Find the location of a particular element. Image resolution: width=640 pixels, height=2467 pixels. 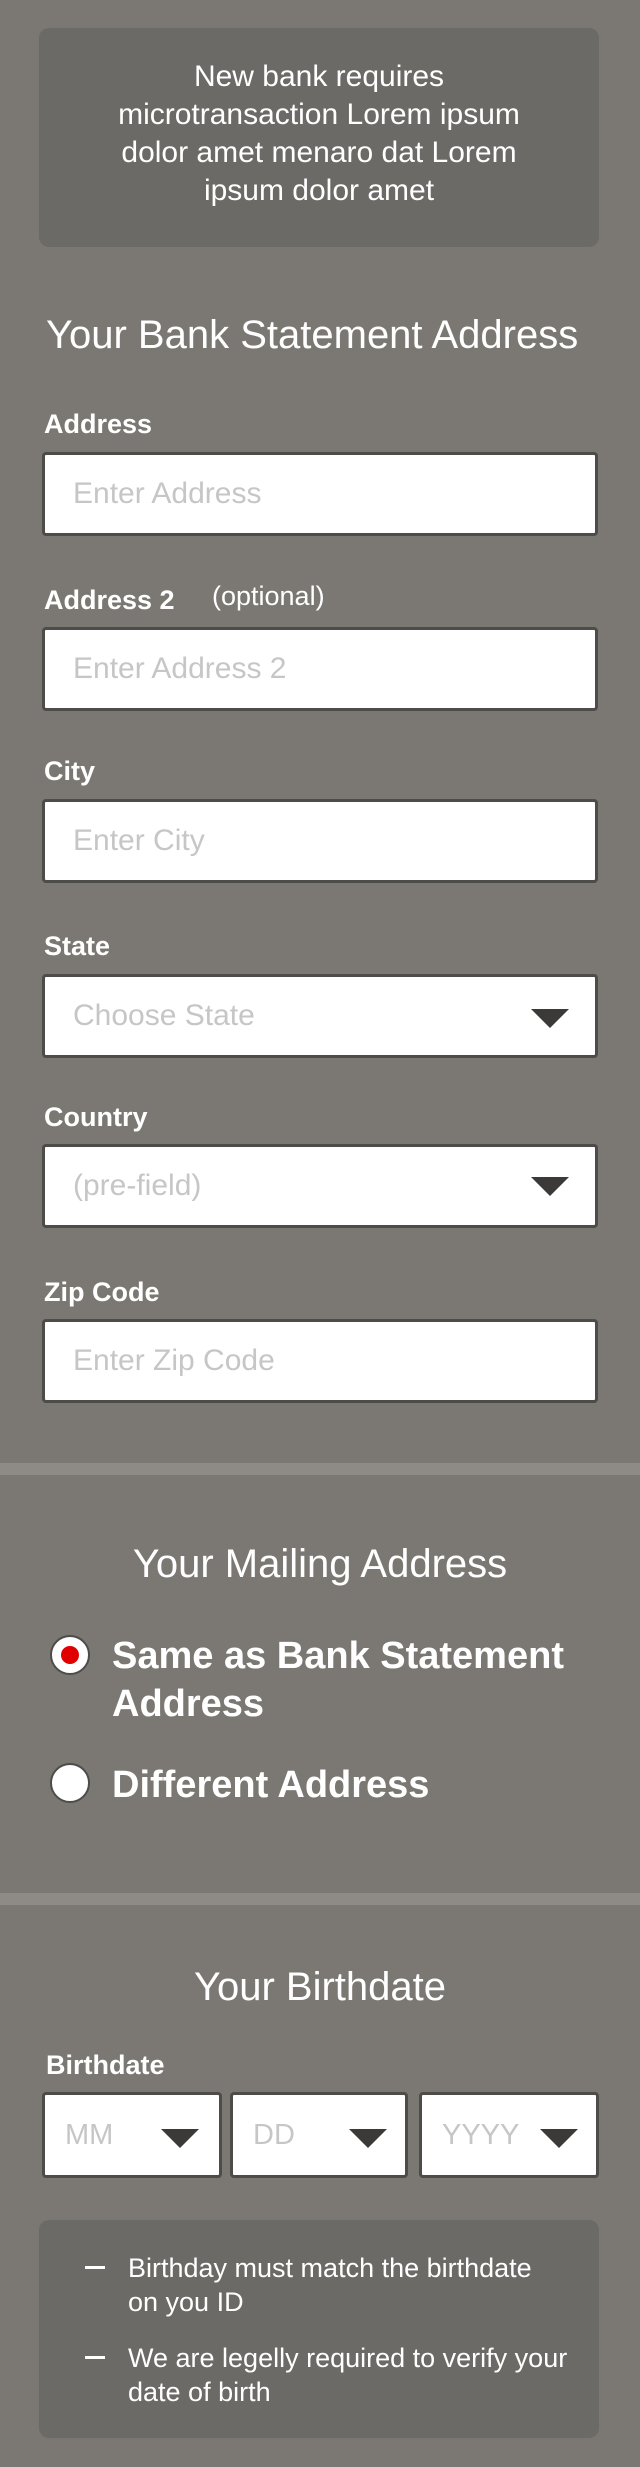

country-select-value: (pre-field) is located at coordinates (137, 1185).